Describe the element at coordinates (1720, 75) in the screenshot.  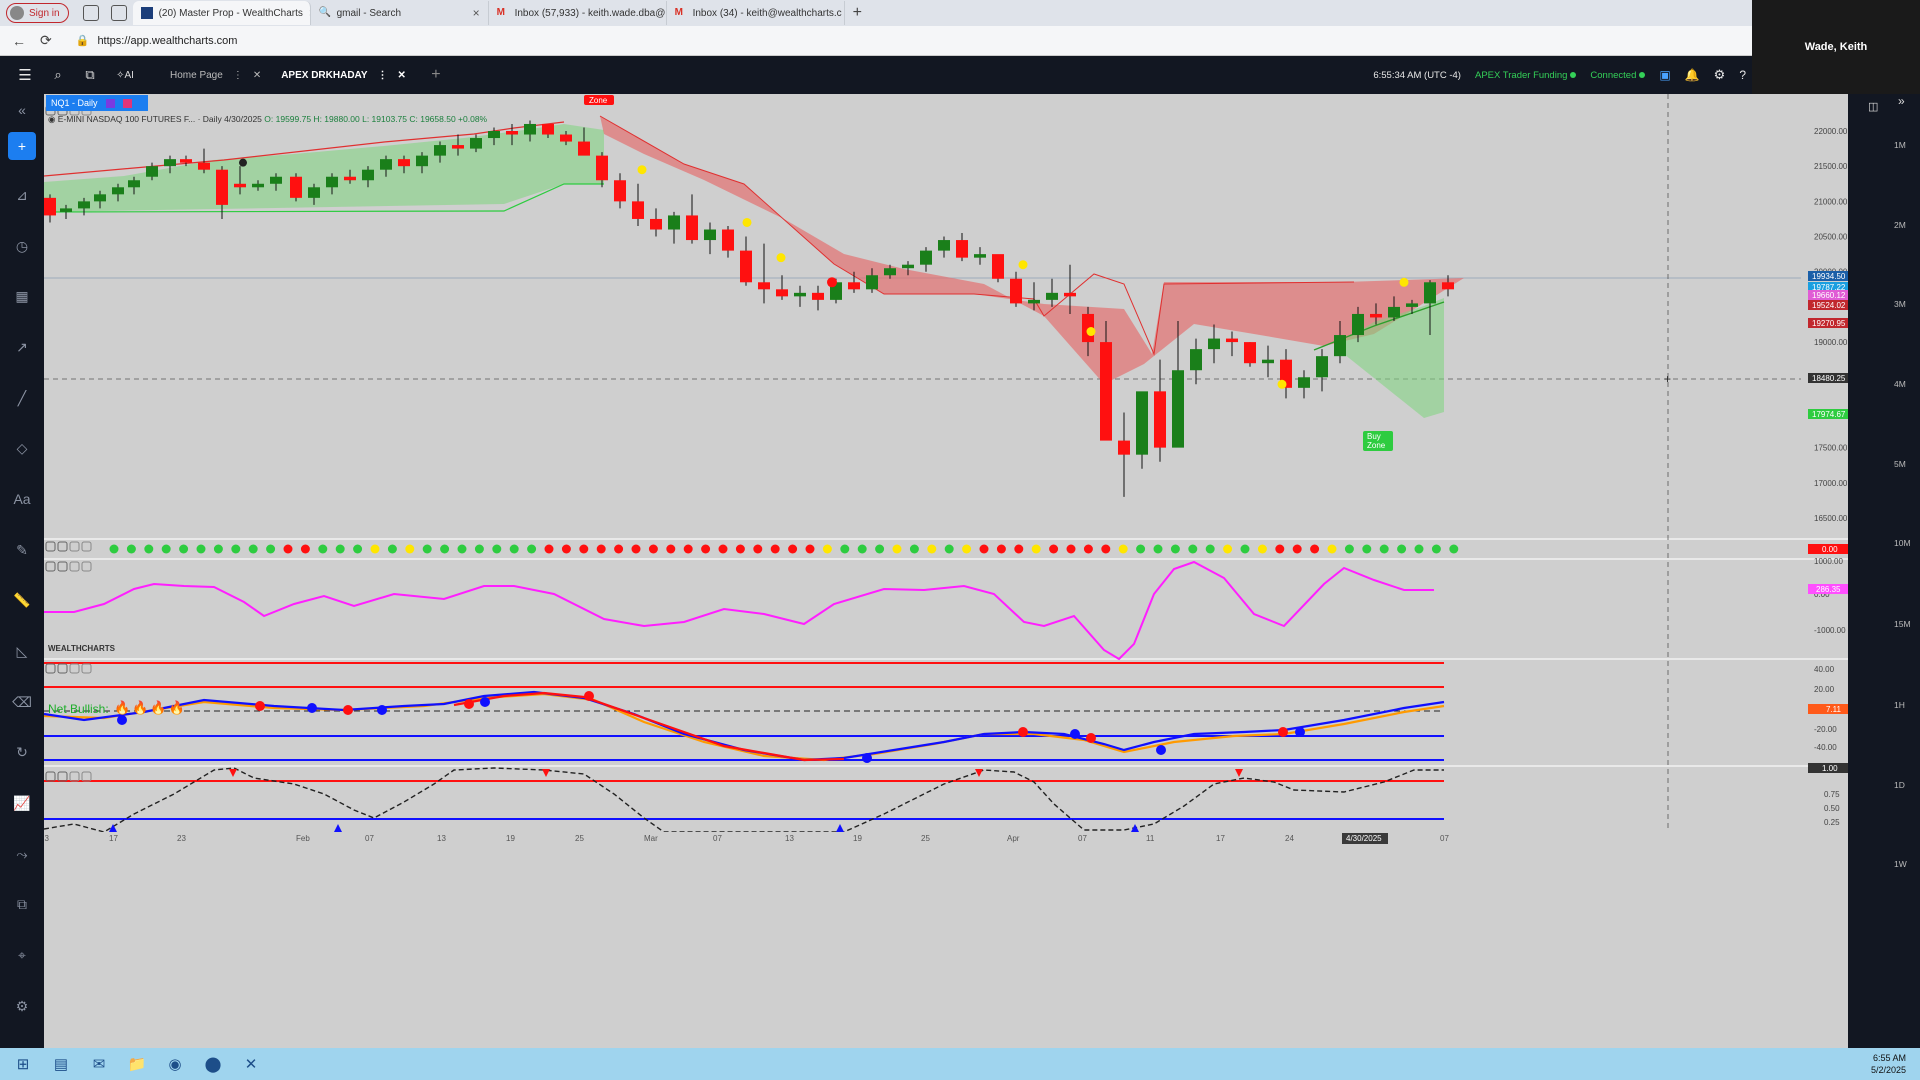
I see `gear-icon: ⚙` at that location.